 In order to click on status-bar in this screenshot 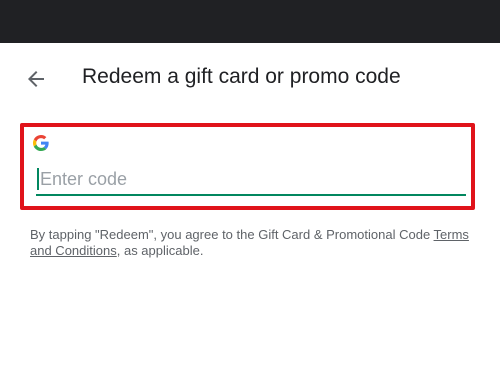, I will do `click(250, 21)`.